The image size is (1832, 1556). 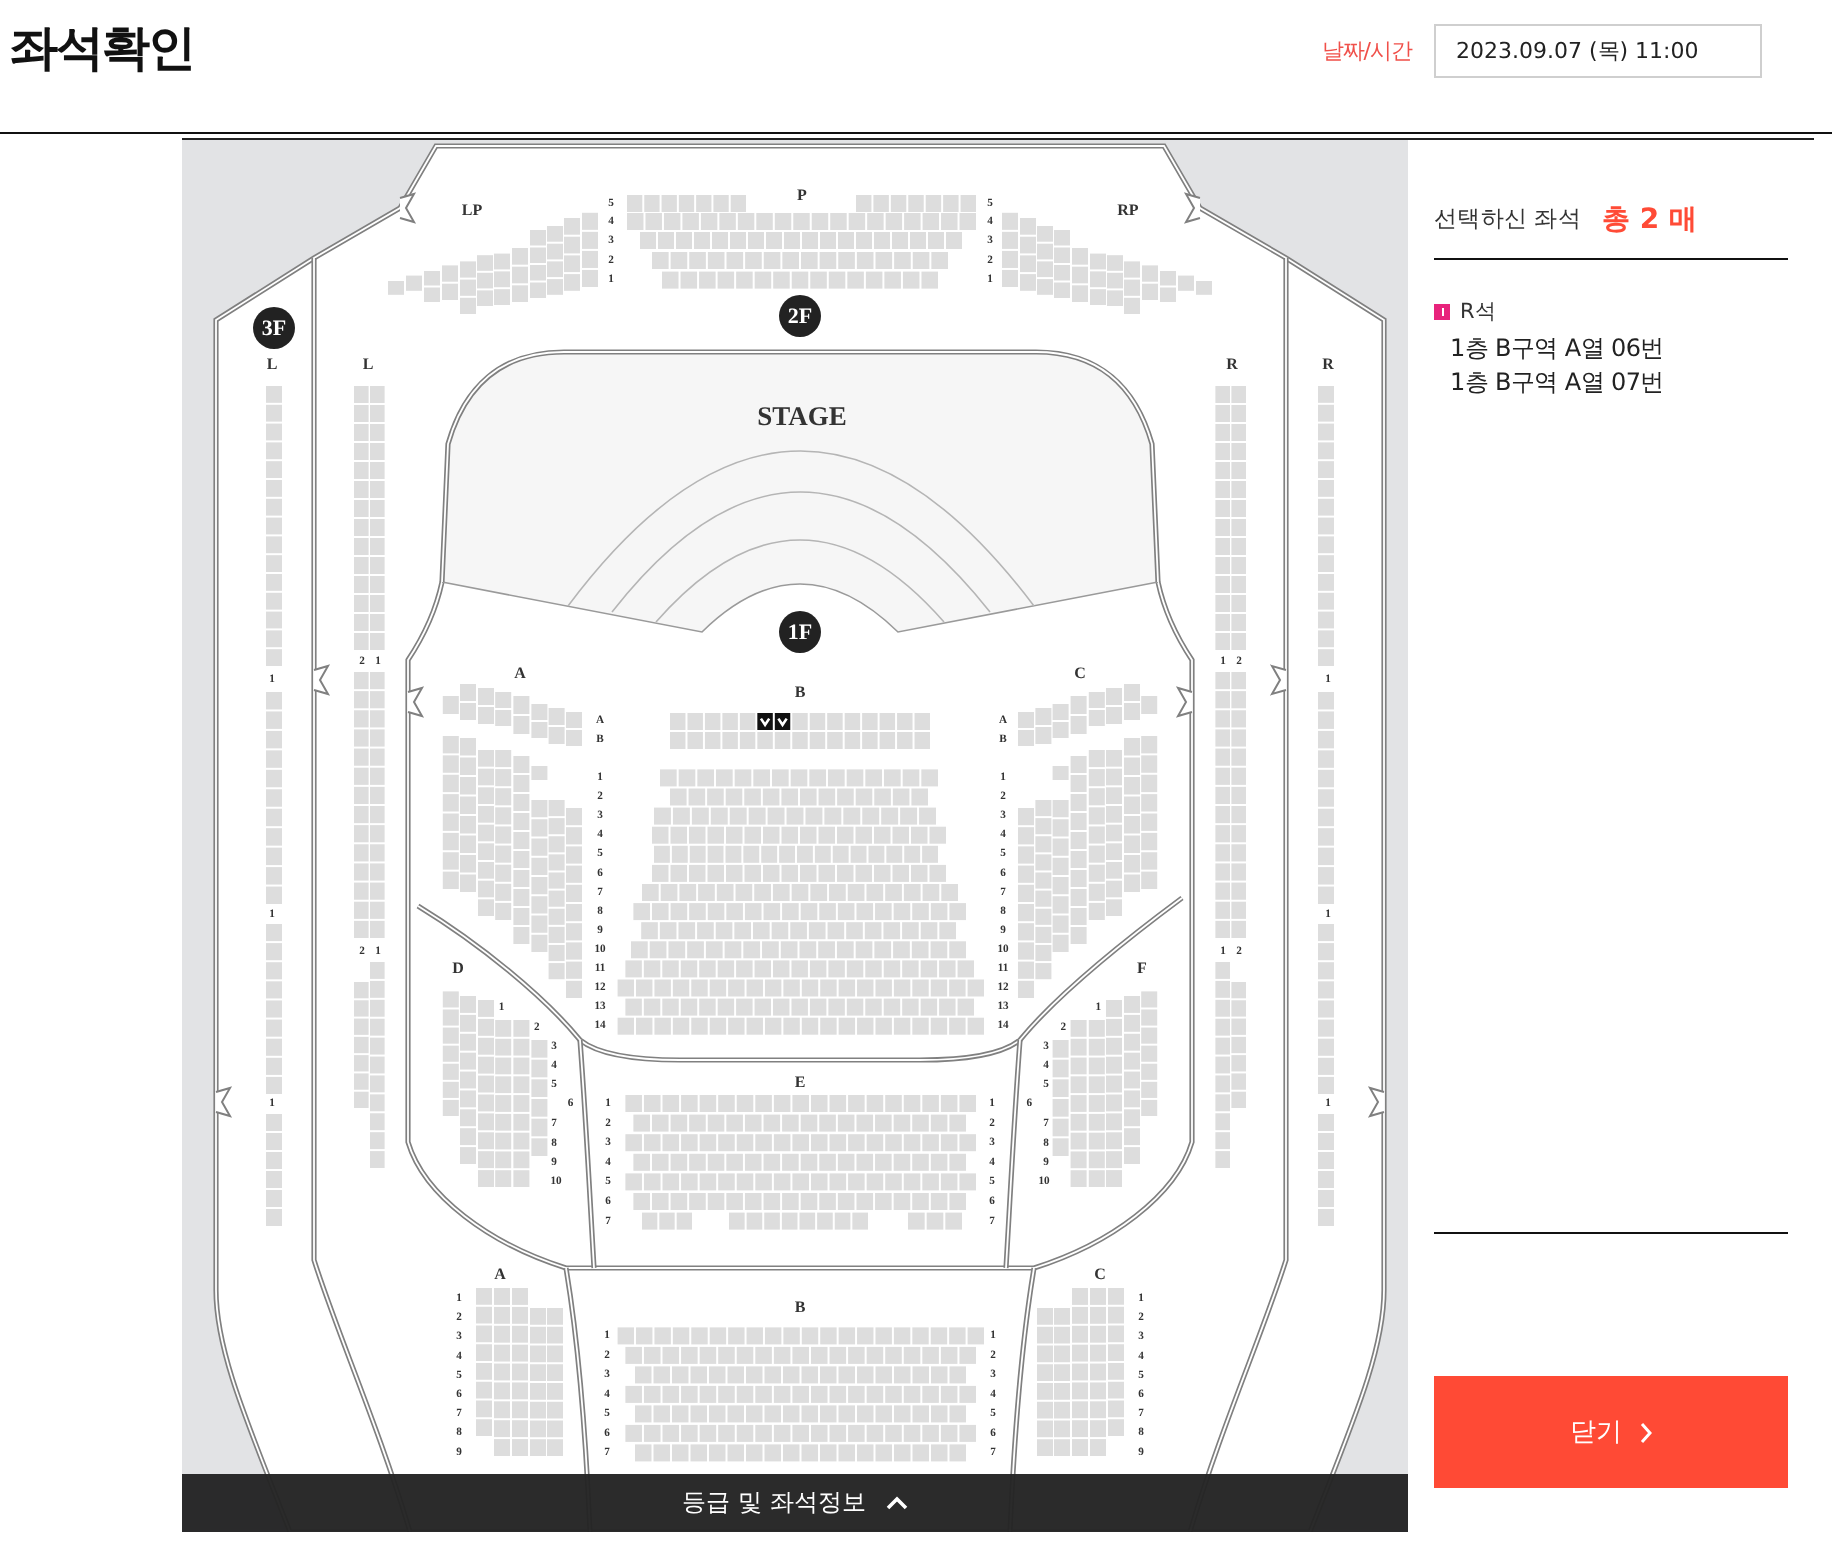 I want to click on date-field: 2023.09.07 (목) 11:00, so click(x=1598, y=51).